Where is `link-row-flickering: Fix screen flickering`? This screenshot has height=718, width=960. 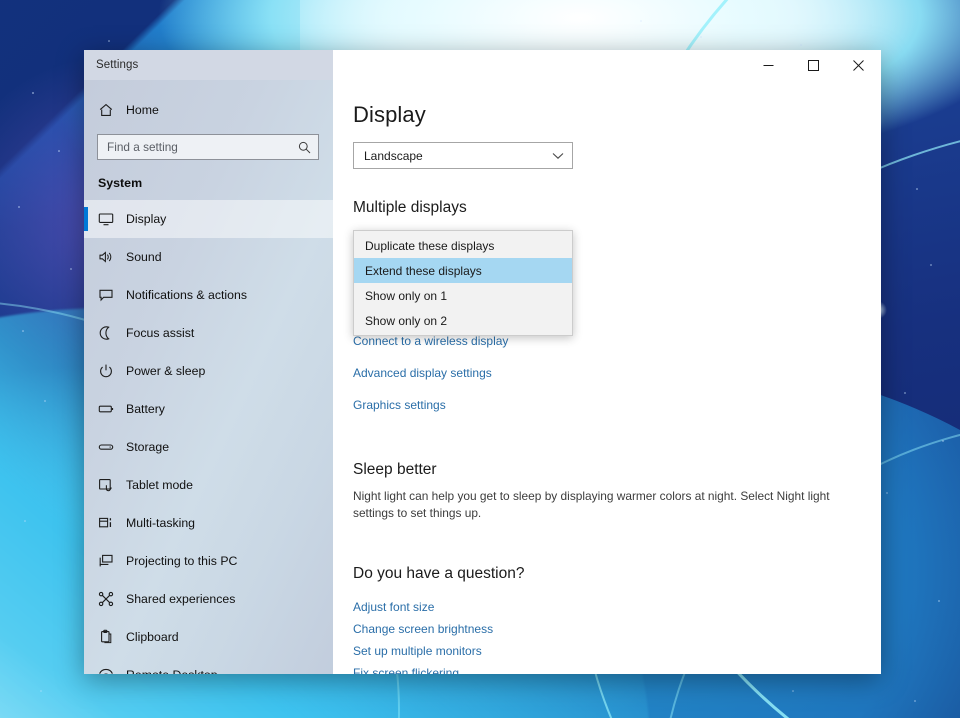
link-row-flickering: Fix screen flickering is located at coordinates (617, 668).